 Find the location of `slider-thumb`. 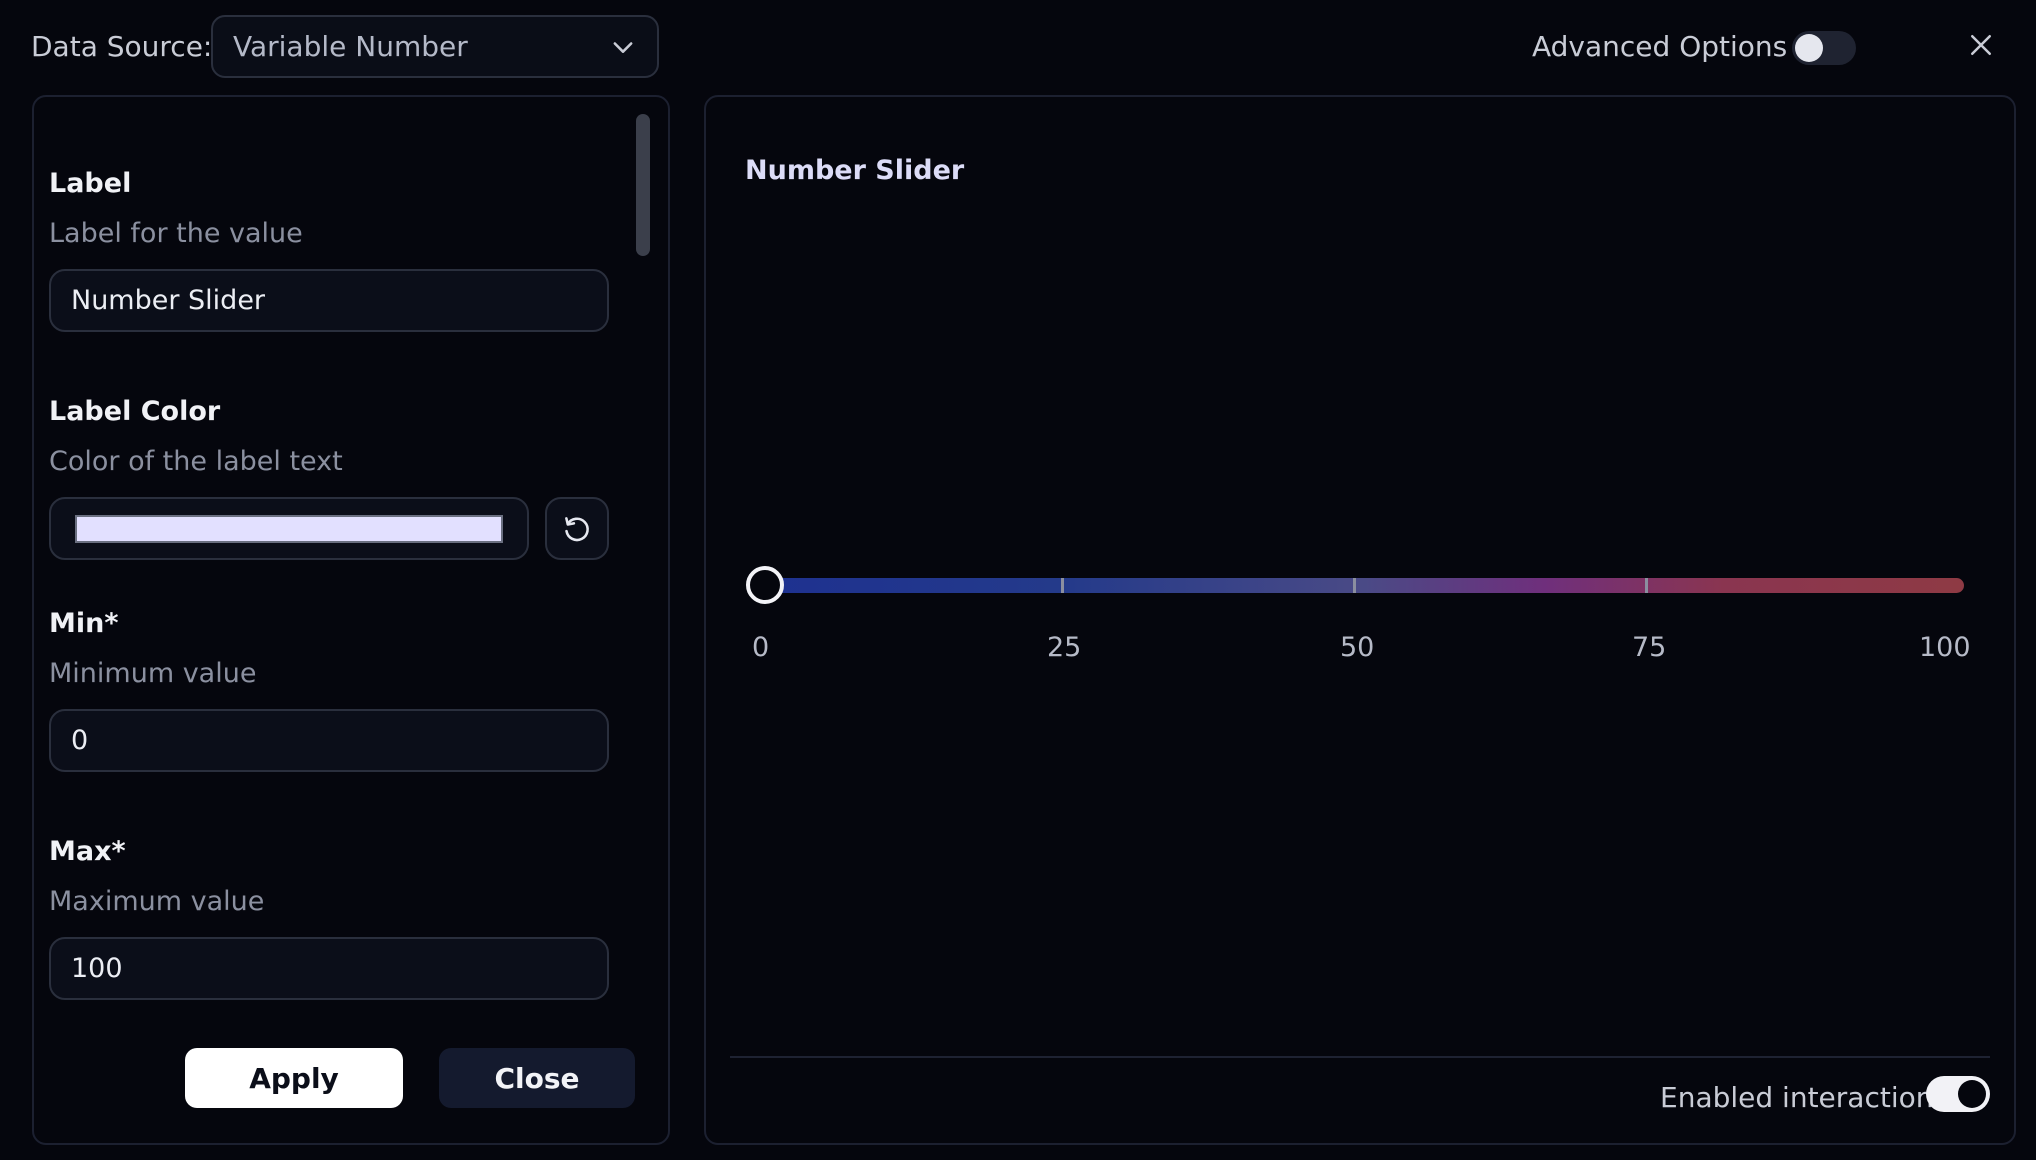

slider-thumb is located at coordinates (765, 585).